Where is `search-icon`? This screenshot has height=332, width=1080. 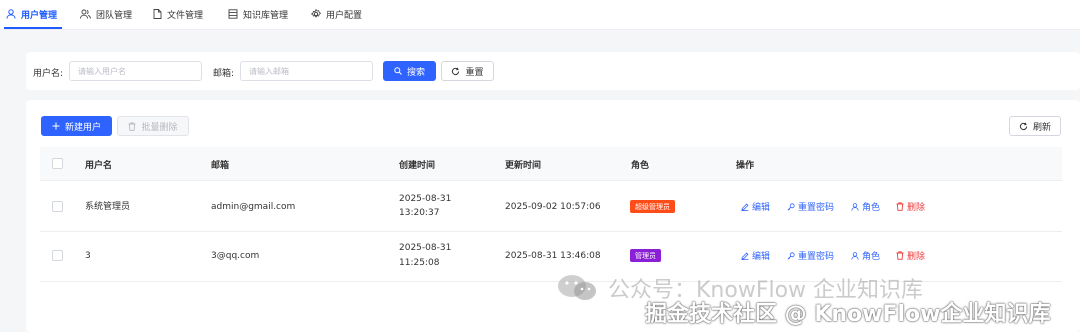 search-icon is located at coordinates (398, 71).